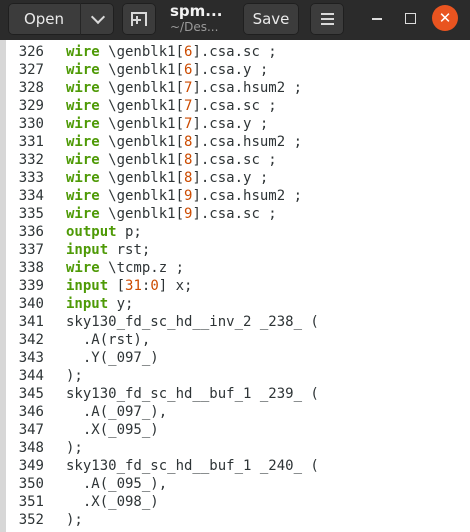 This screenshot has width=470, height=532. I want to click on code-line: 334 wire \genblk1[9].csa.hsum2 ;, so click(154, 196).